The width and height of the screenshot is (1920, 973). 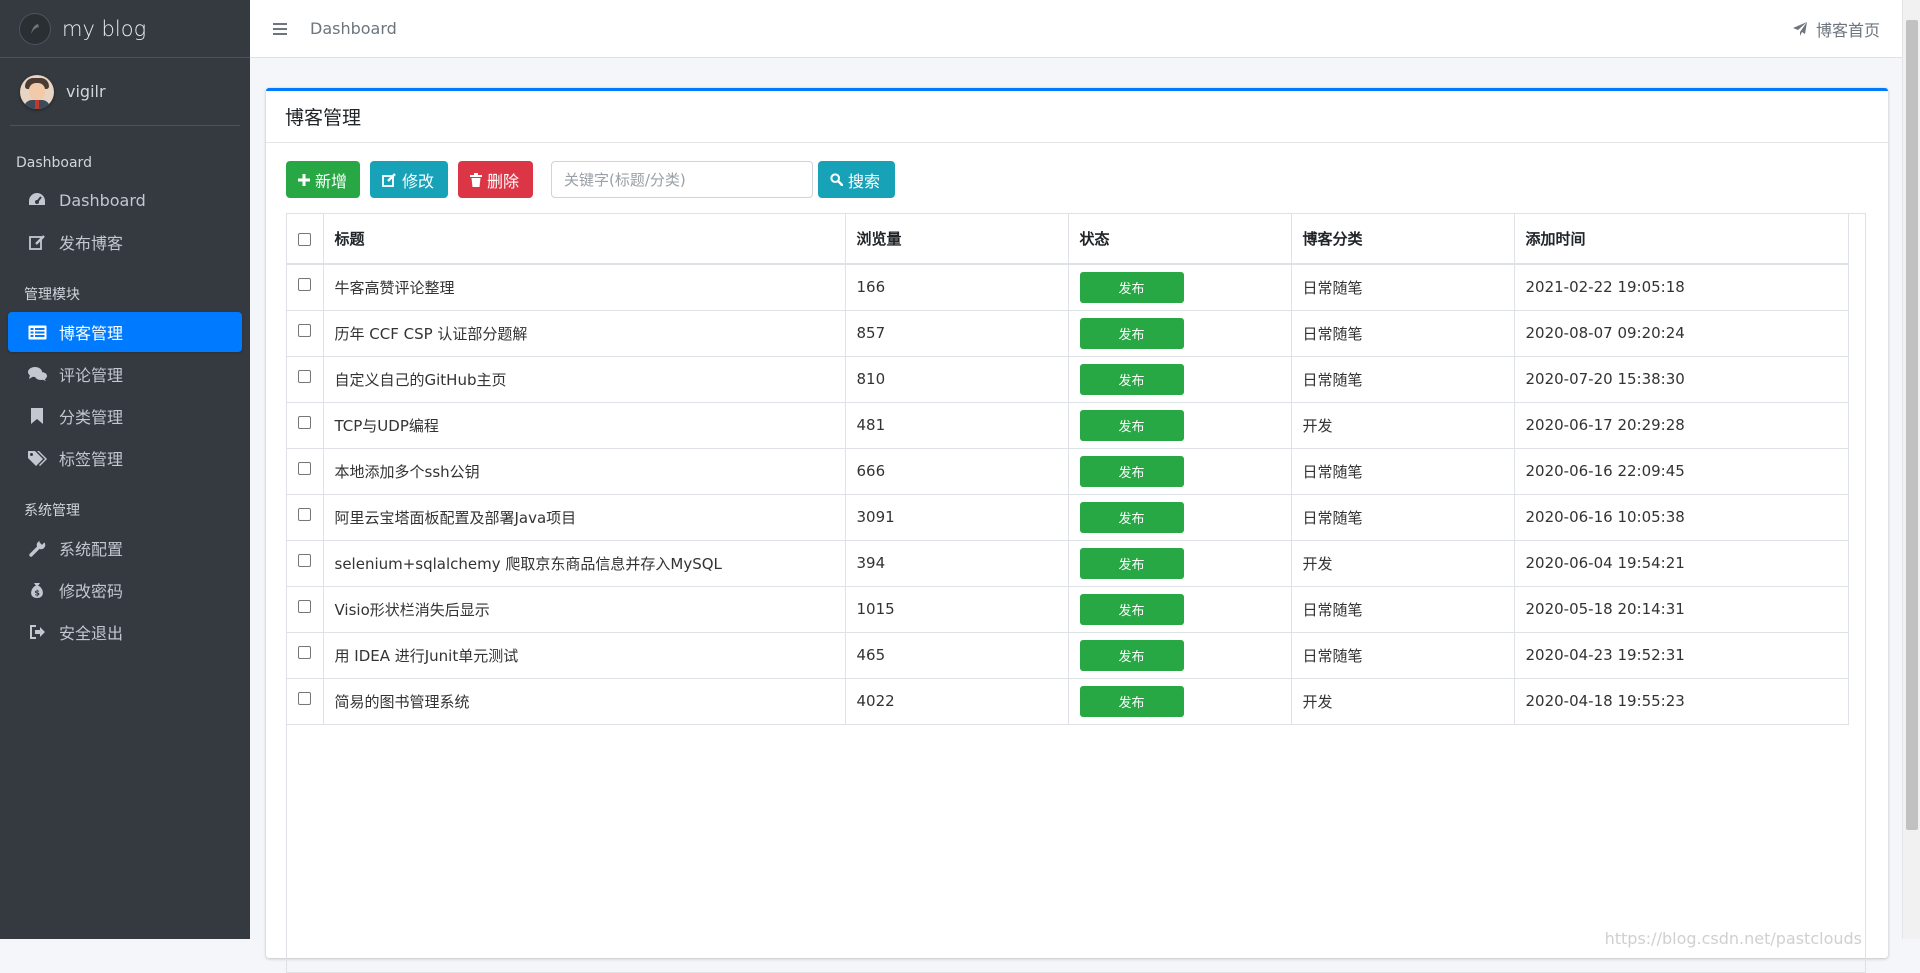 I want to click on cell-views: 666, so click(x=957, y=471).